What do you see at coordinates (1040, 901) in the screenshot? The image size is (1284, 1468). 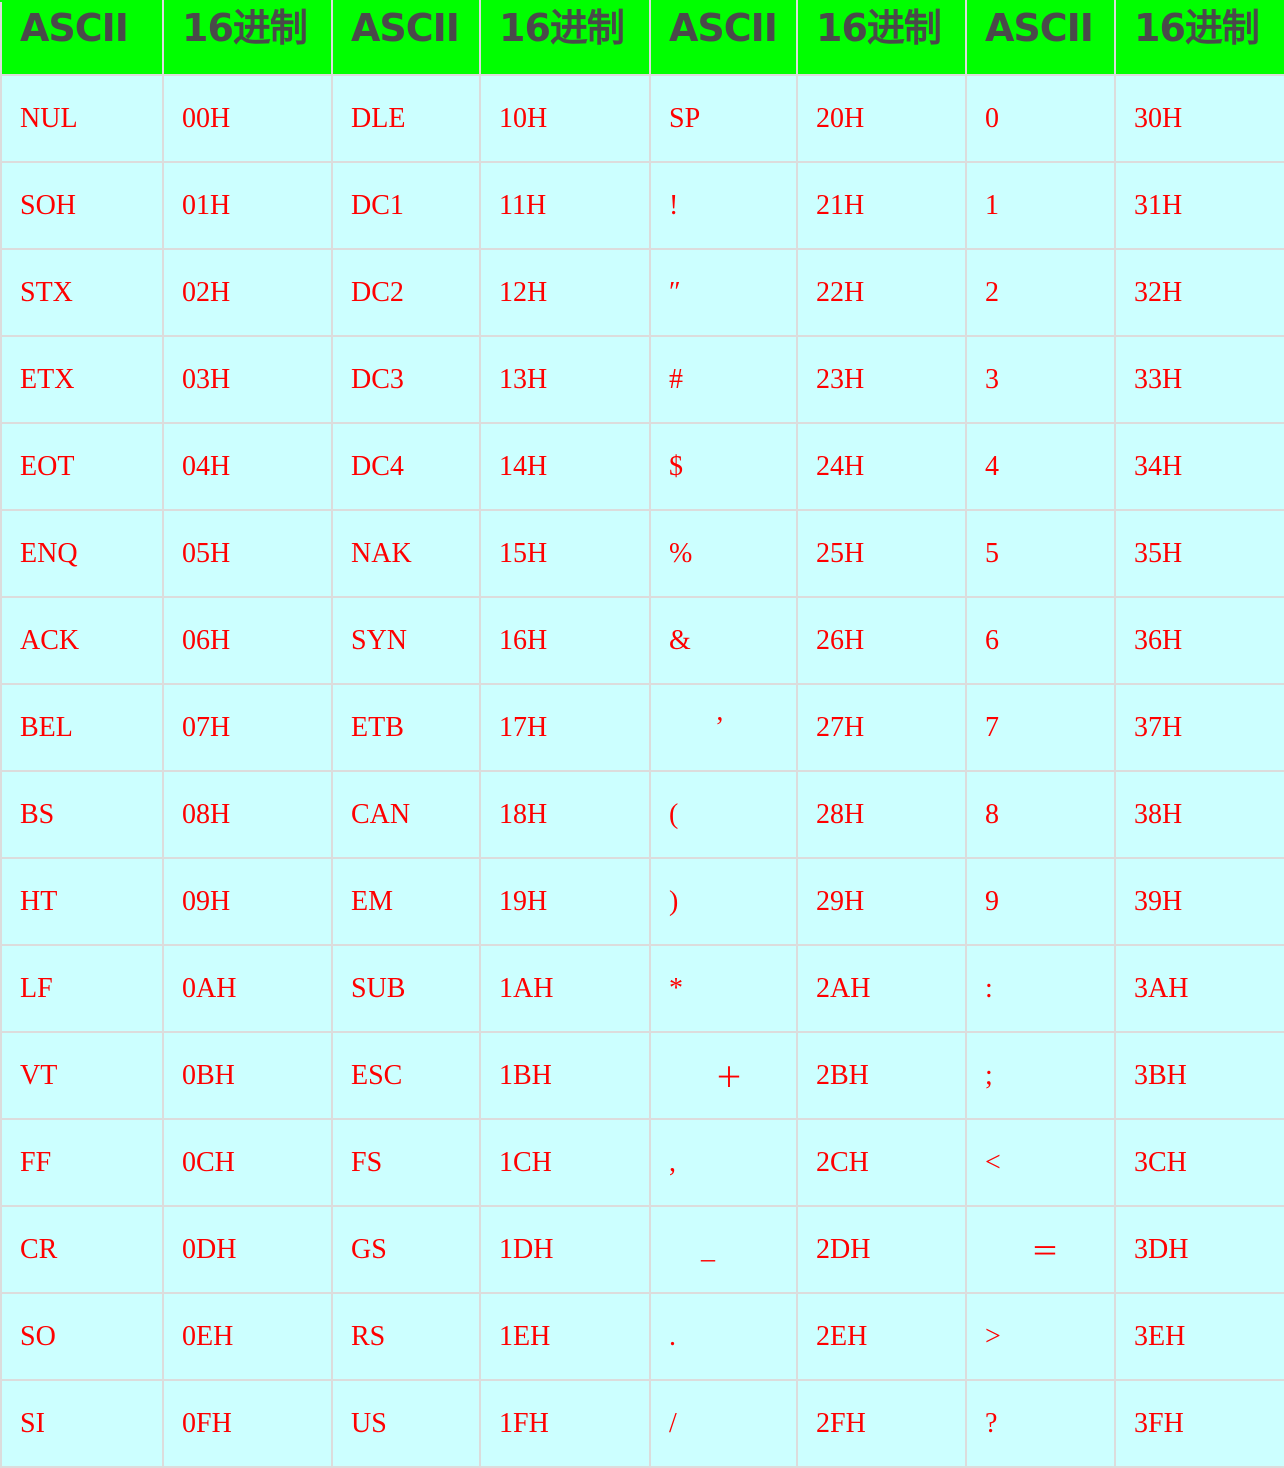 I see `ascii-cell: 9` at bounding box center [1040, 901].